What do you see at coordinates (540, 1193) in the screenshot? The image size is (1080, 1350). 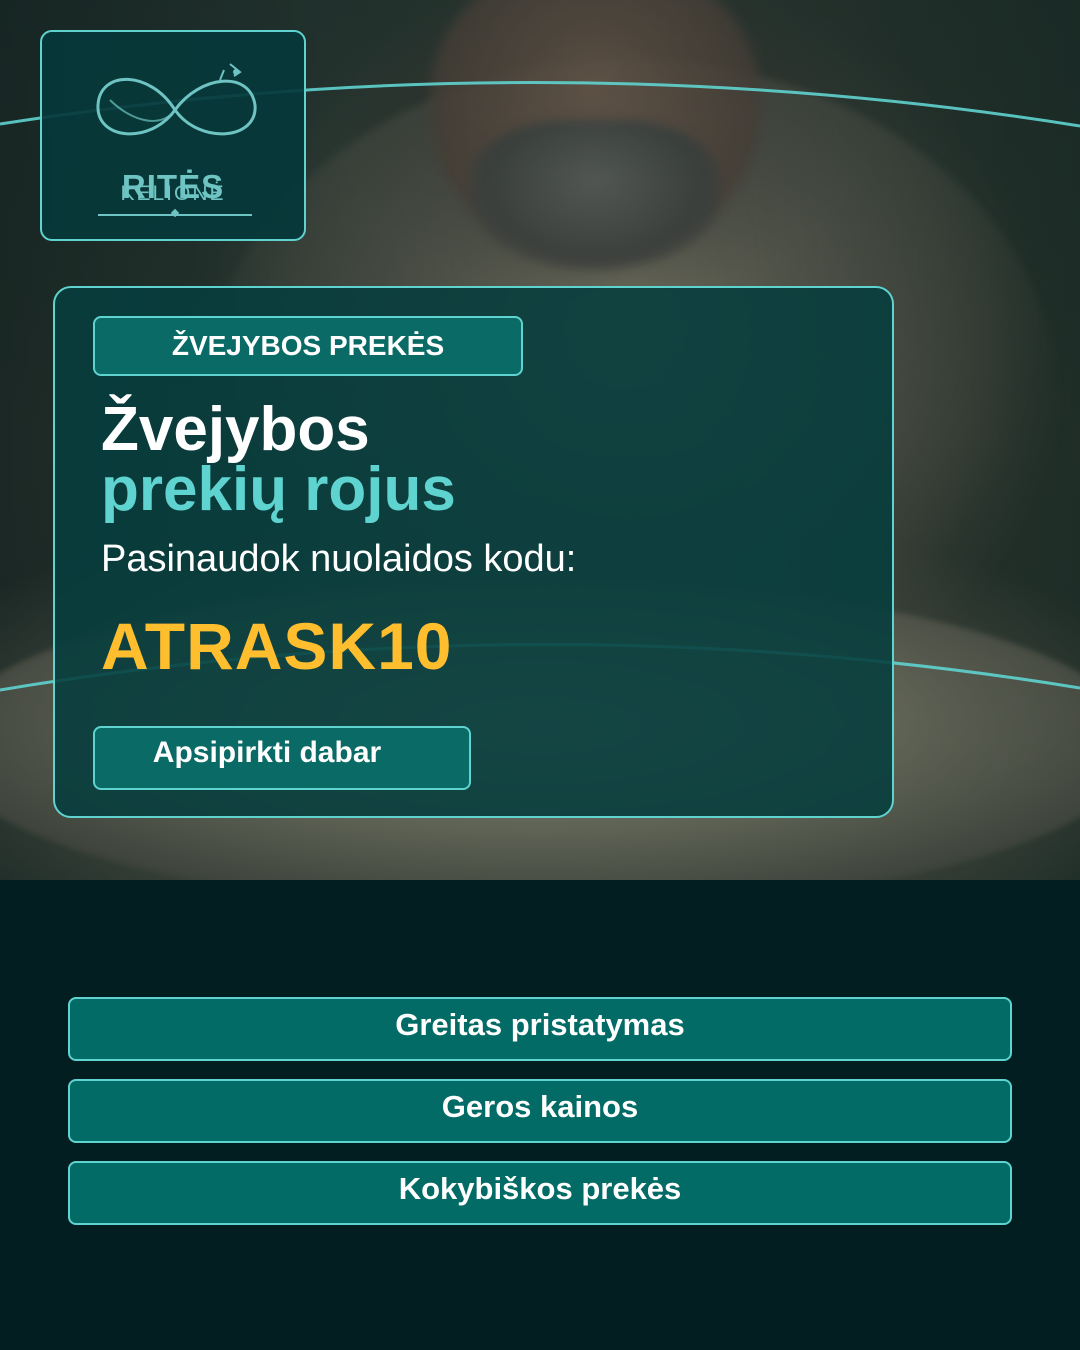 I see `feature-quality-products: Kokybiškos prekės` at bounding box center [540, 1193].